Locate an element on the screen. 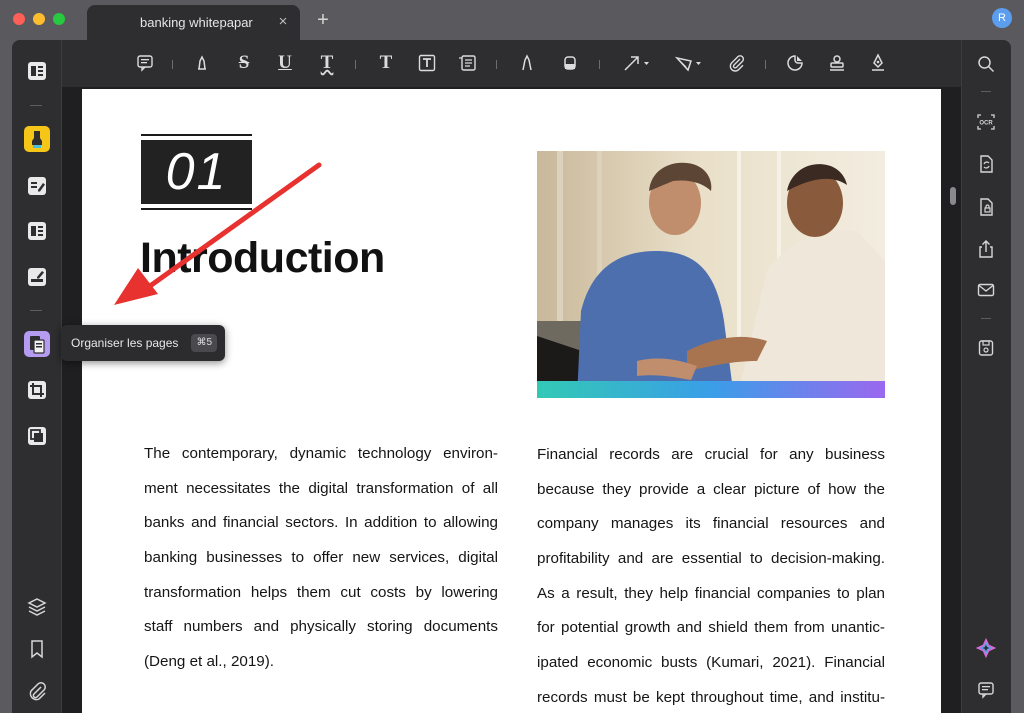  save-button is located at coordinates (986, 348).